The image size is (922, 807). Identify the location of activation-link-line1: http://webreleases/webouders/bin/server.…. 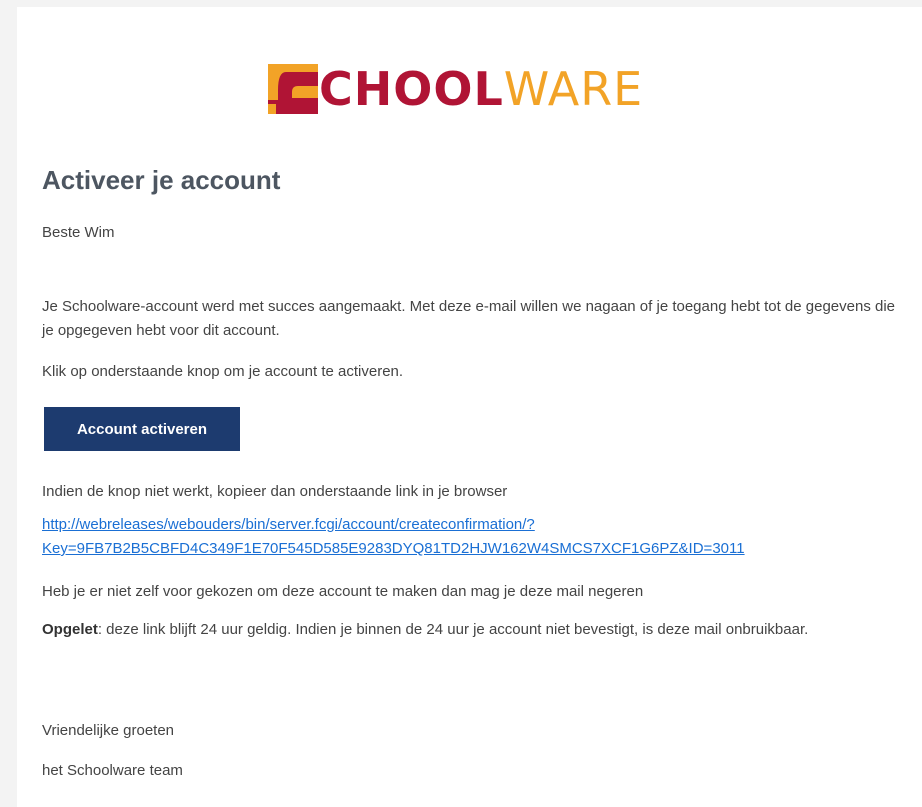
(288, 524).